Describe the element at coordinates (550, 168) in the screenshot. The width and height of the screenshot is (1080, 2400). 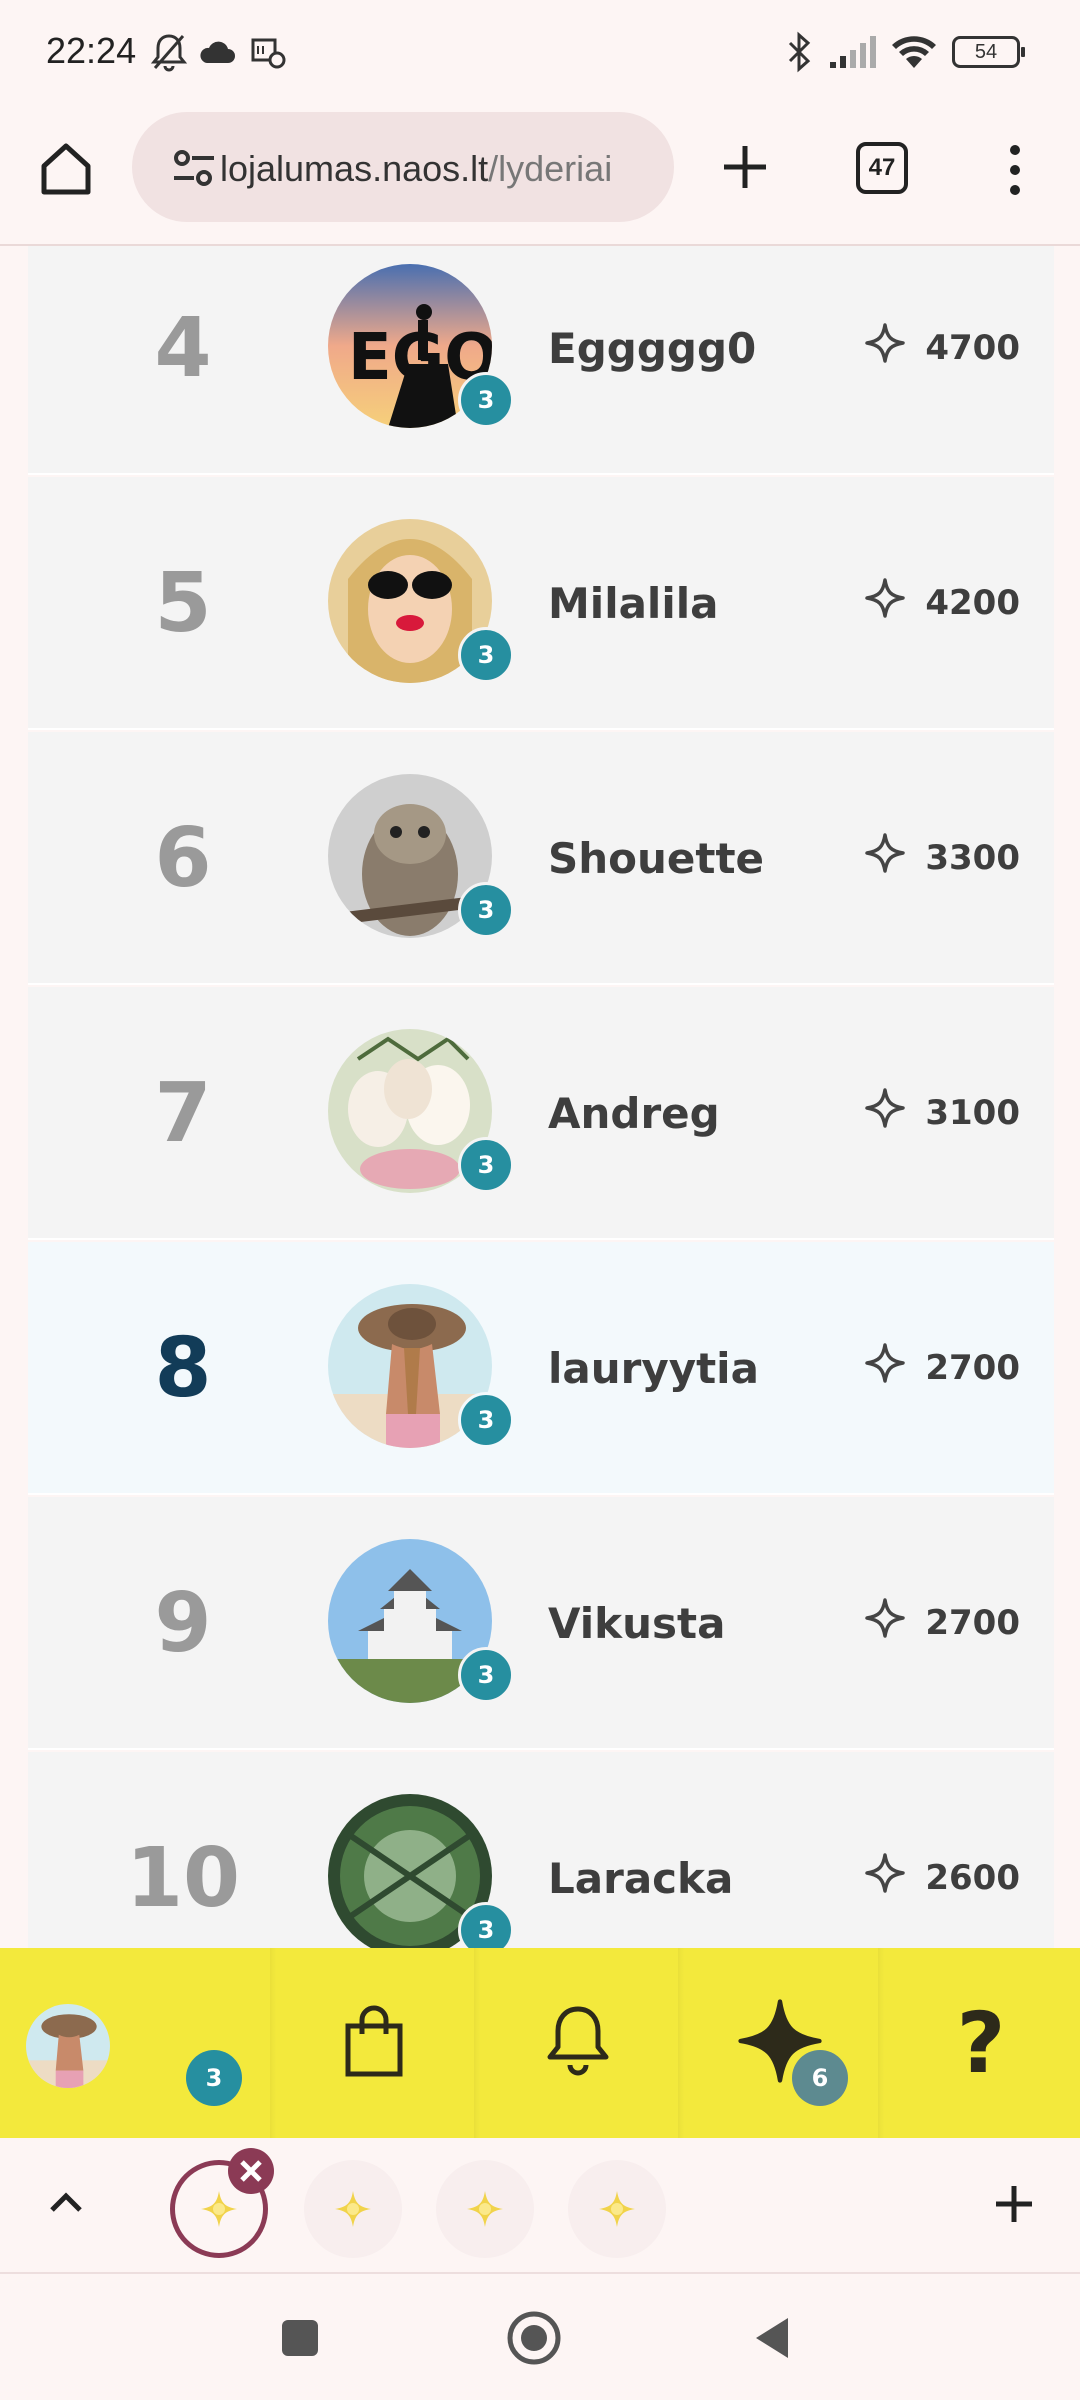
I see `url-path: /lyderiai` at that location.